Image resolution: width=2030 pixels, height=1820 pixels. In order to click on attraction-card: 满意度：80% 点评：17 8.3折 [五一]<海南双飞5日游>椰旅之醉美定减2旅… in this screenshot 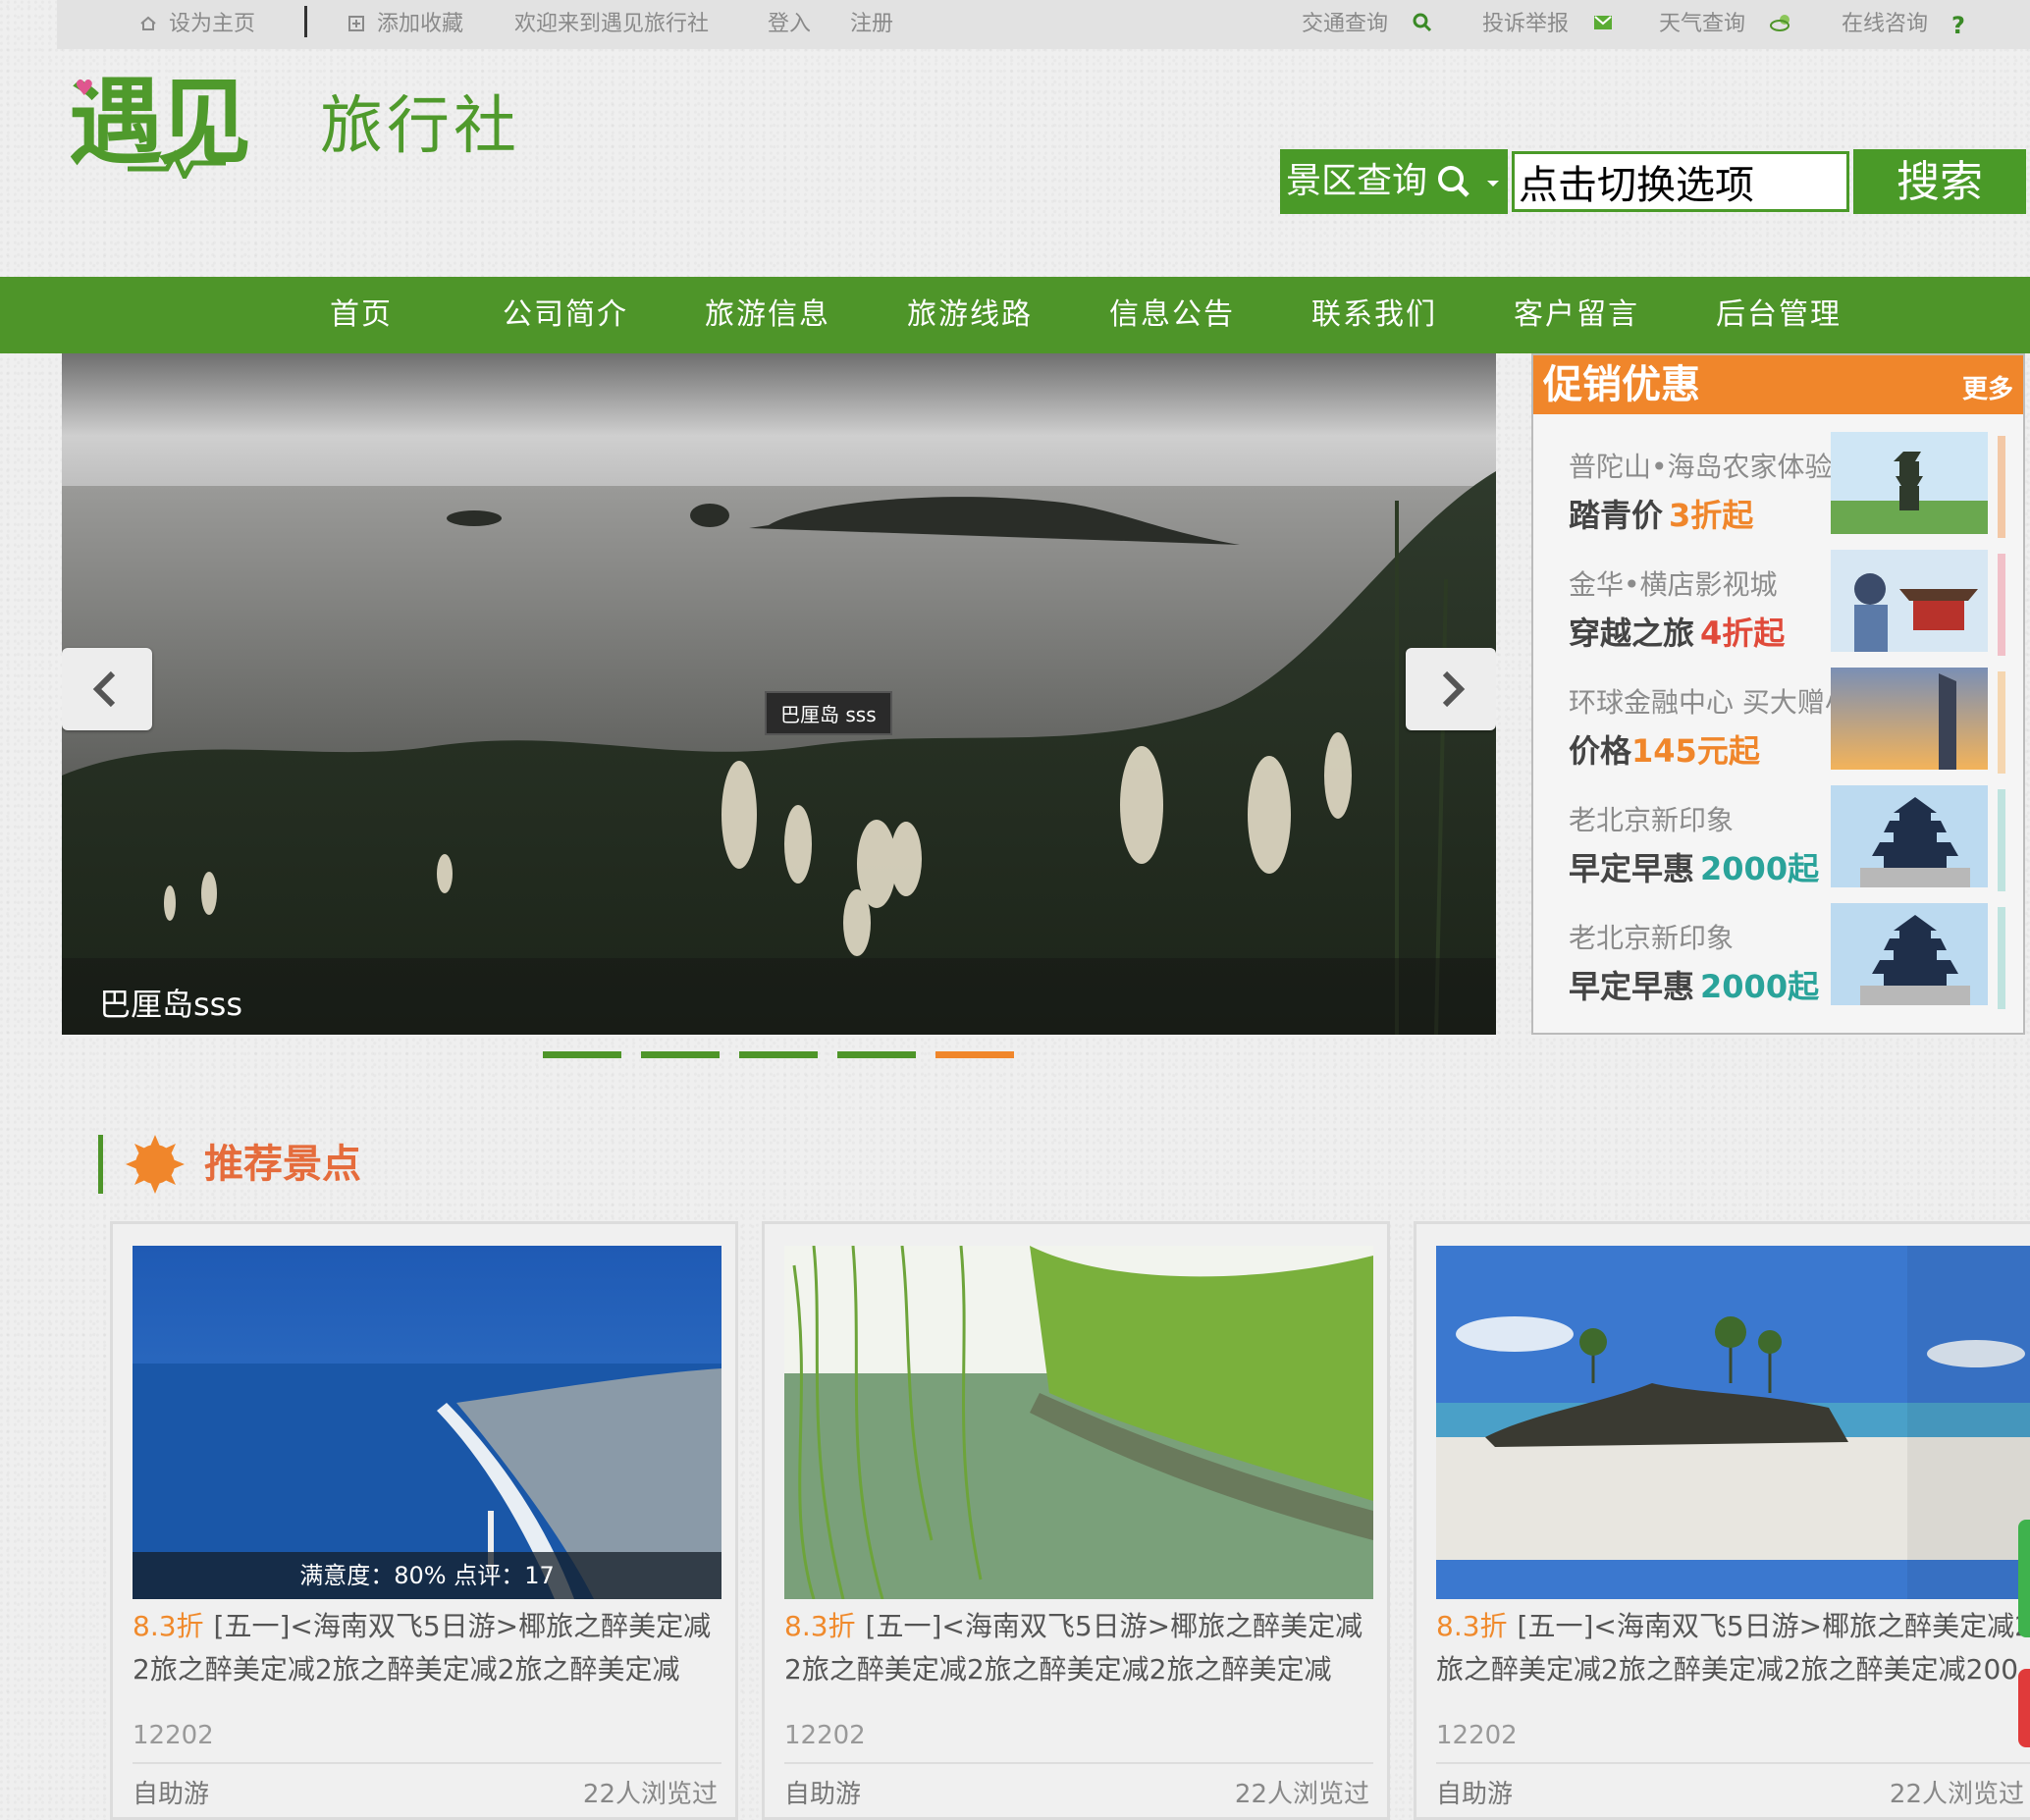, I will do `click(424, 1520)`.